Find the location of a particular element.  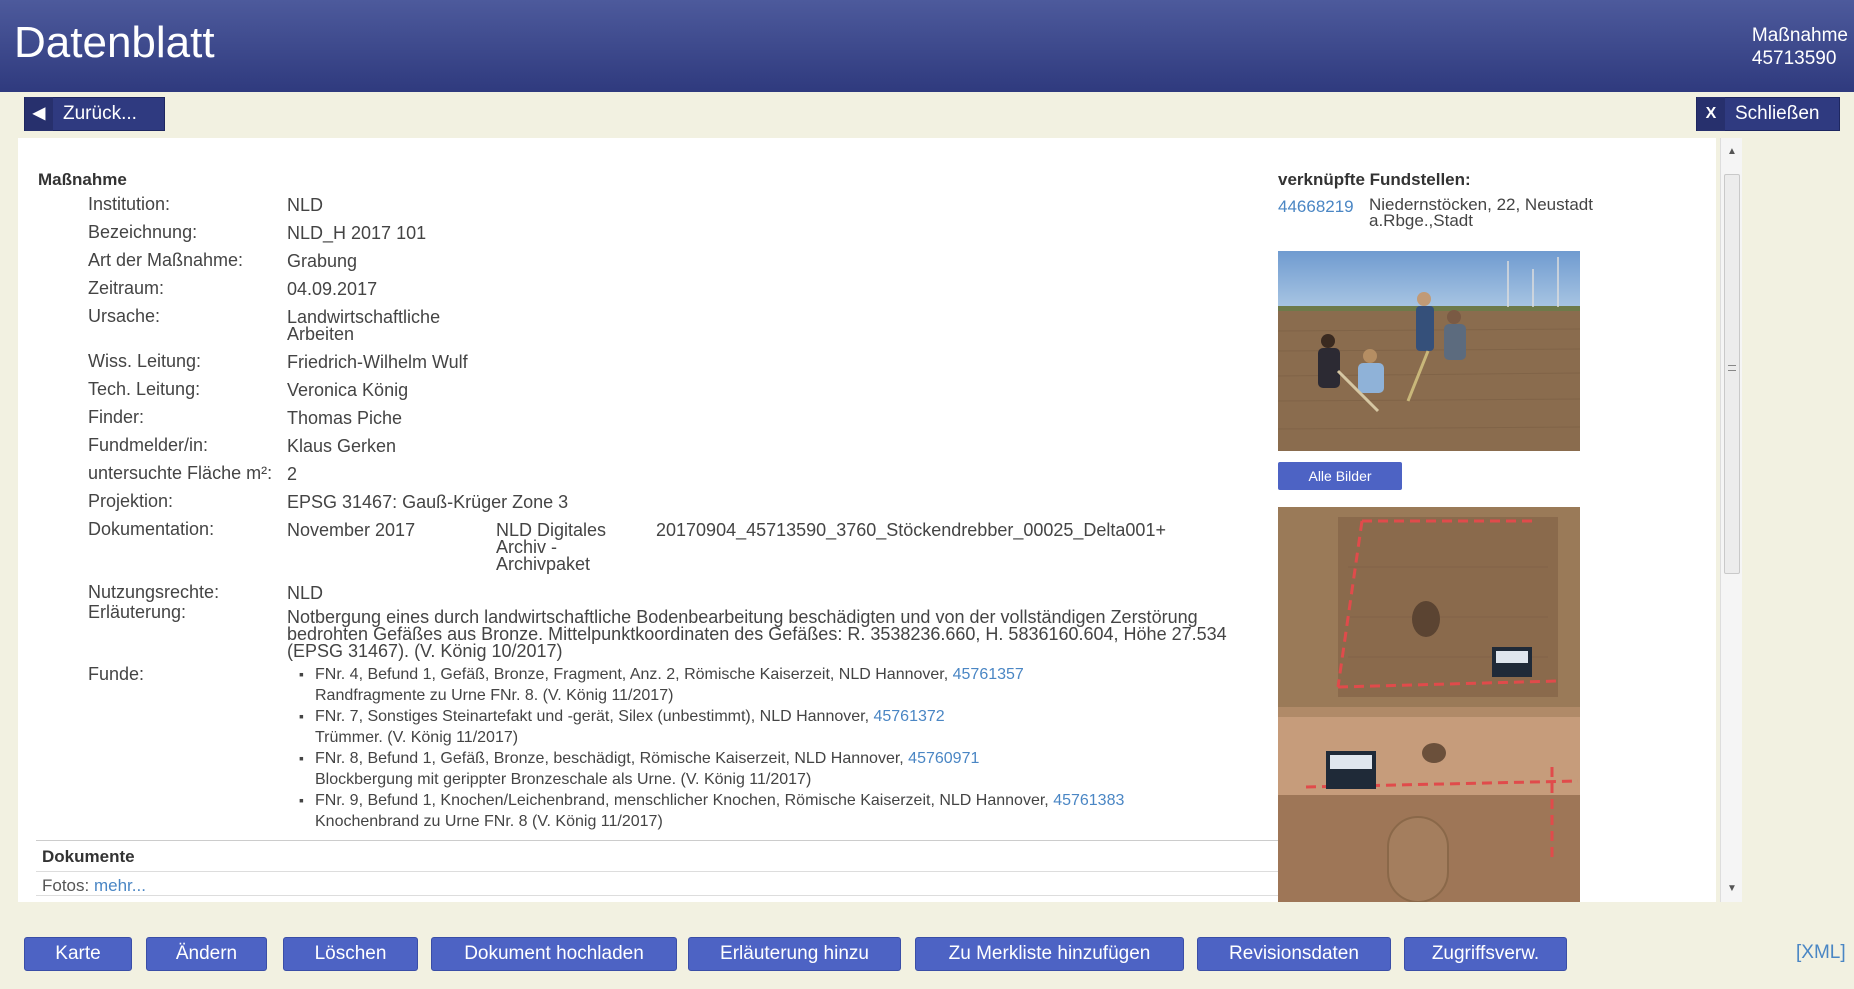

fund-link: 45761357 is located at coordinates (988, 674).